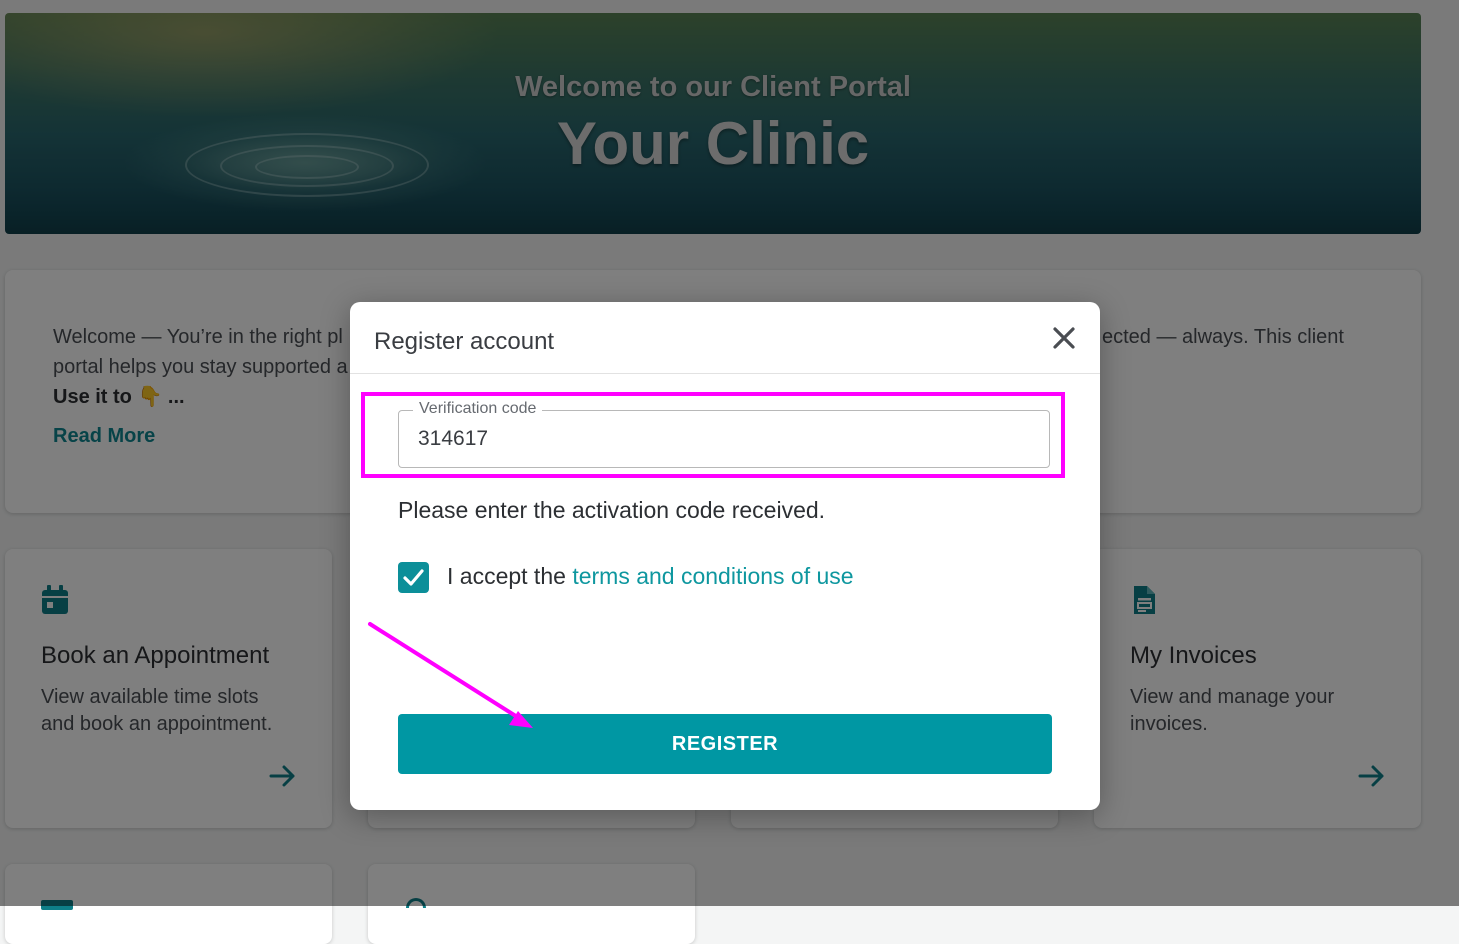 The height and width of the screenshot is (944, 1459). Describe the element at coordinates (464, 341) in the screenshot. I see `modal-title: Register account` at that location.